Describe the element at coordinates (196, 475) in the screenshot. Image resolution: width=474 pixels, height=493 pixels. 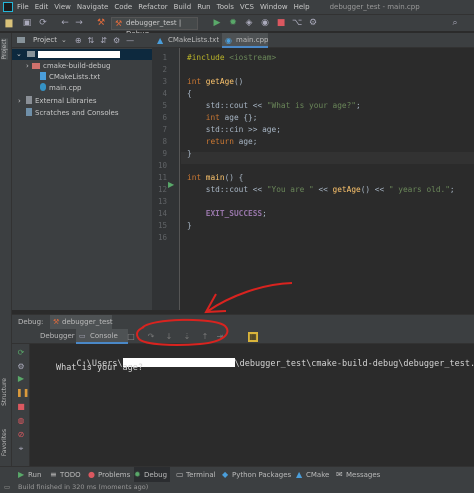
I see `tool-terminal: ▭ Terminal` at that location.